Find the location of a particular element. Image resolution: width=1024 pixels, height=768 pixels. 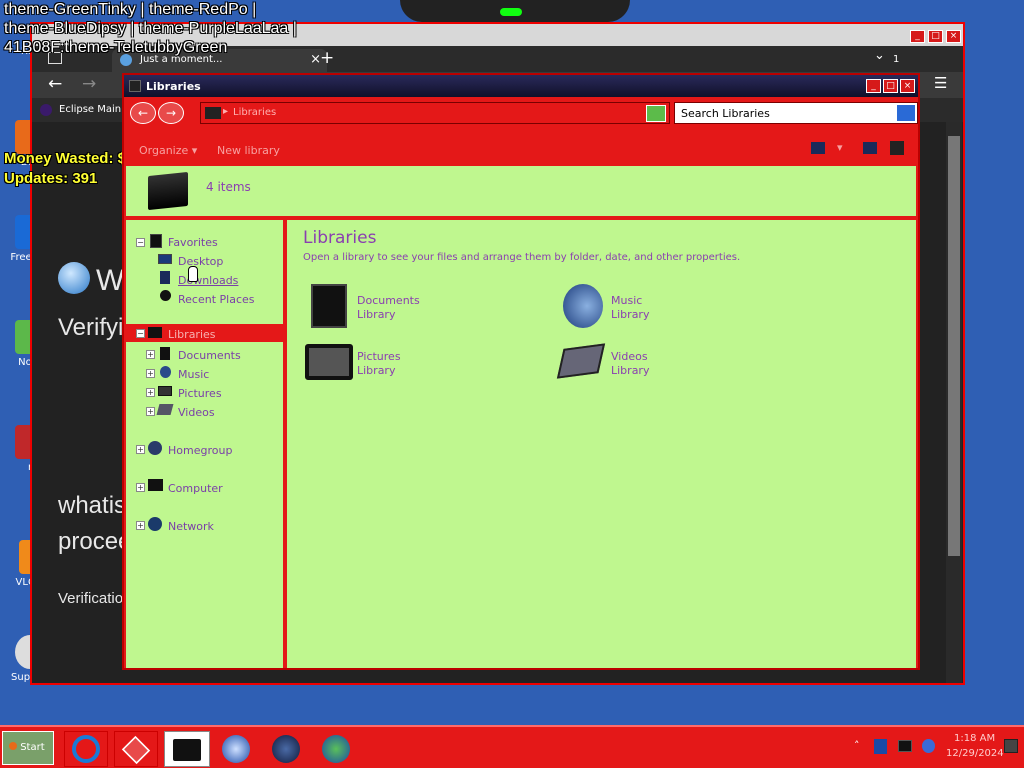

nav-music: Music is located at coordinates (193, 374).